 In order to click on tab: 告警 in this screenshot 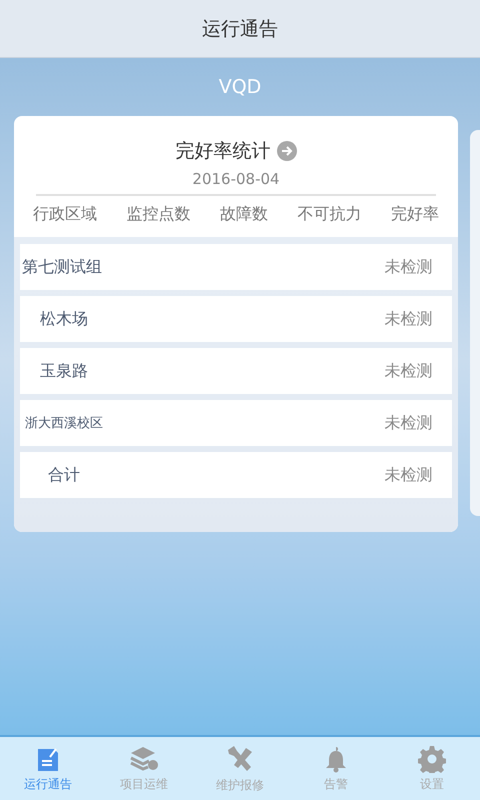, I will do `click(336, 768)`.